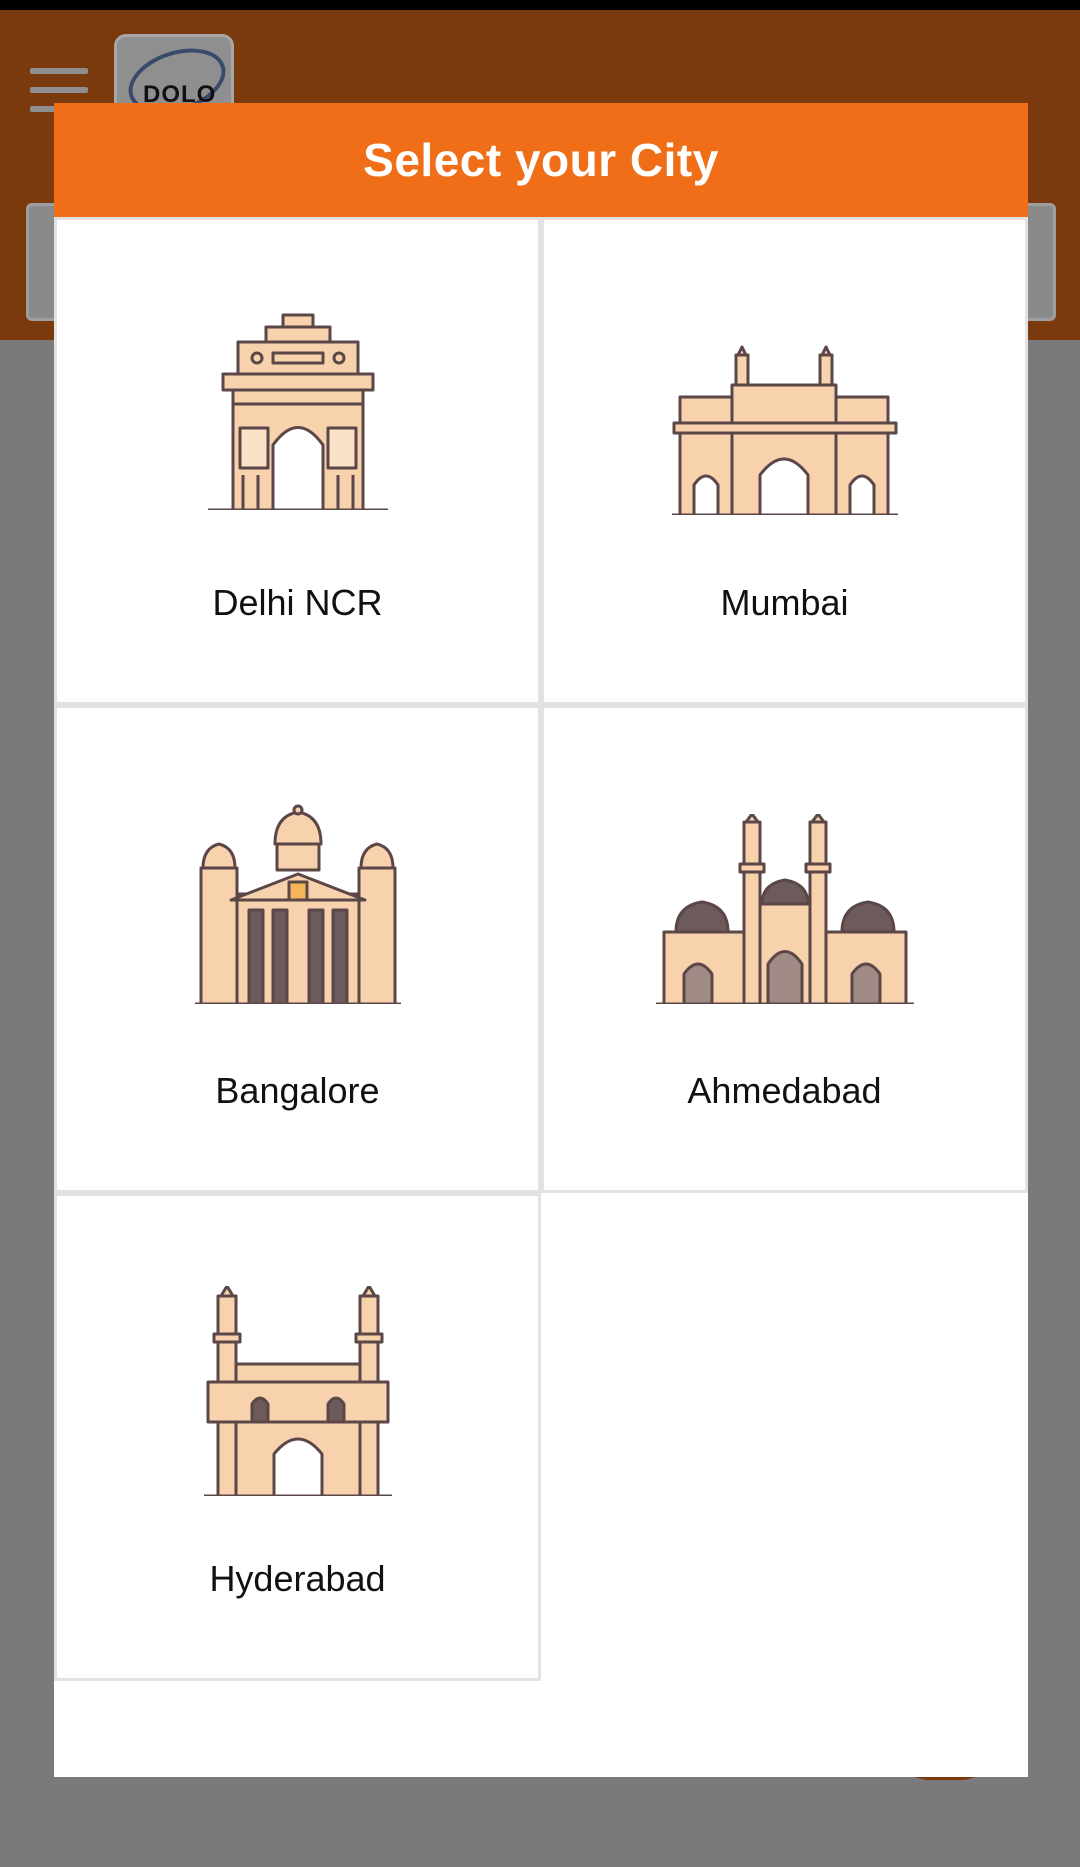  I want to click on city-option-ahmedabad: Ahmedabad, so click(784, 949).